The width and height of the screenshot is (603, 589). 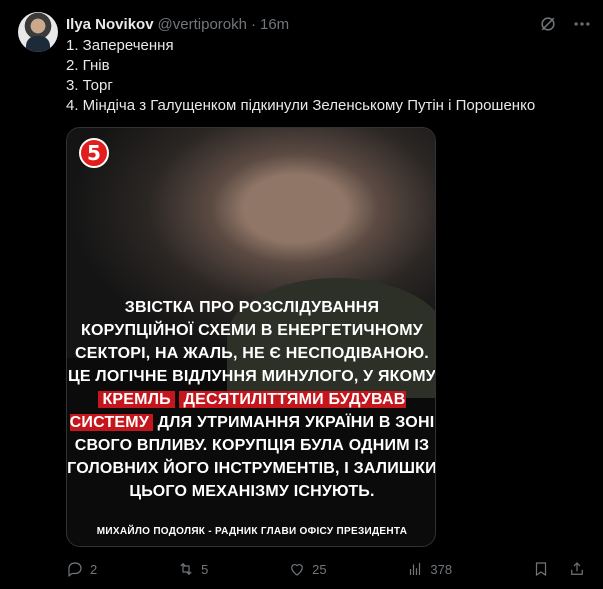 I want to click on share-icon, so click(x=577, y=568).